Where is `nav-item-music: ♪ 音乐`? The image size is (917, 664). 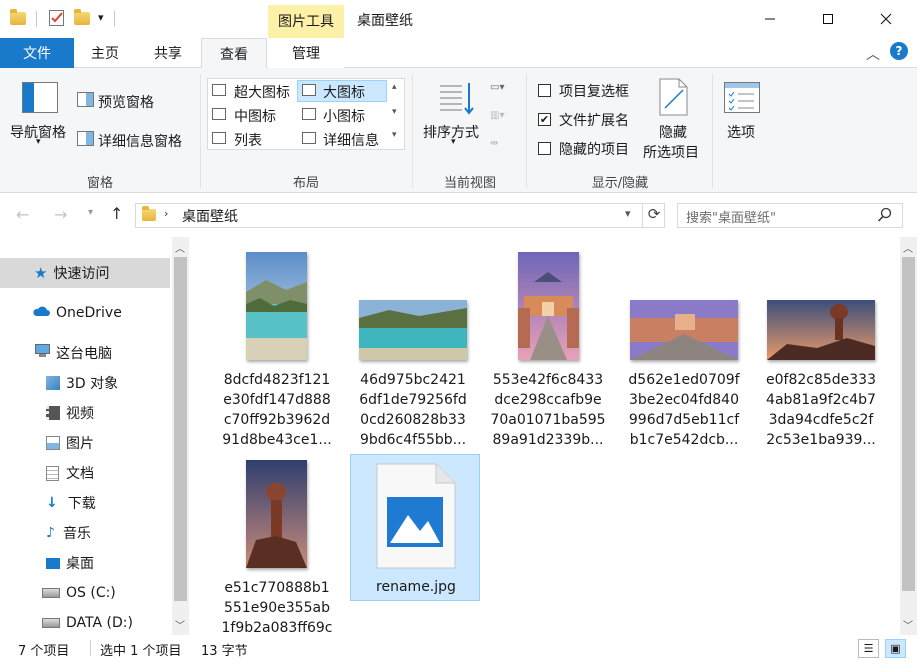
nav-item-music: ♪ 音乐 is located at coordinates (85, 533).